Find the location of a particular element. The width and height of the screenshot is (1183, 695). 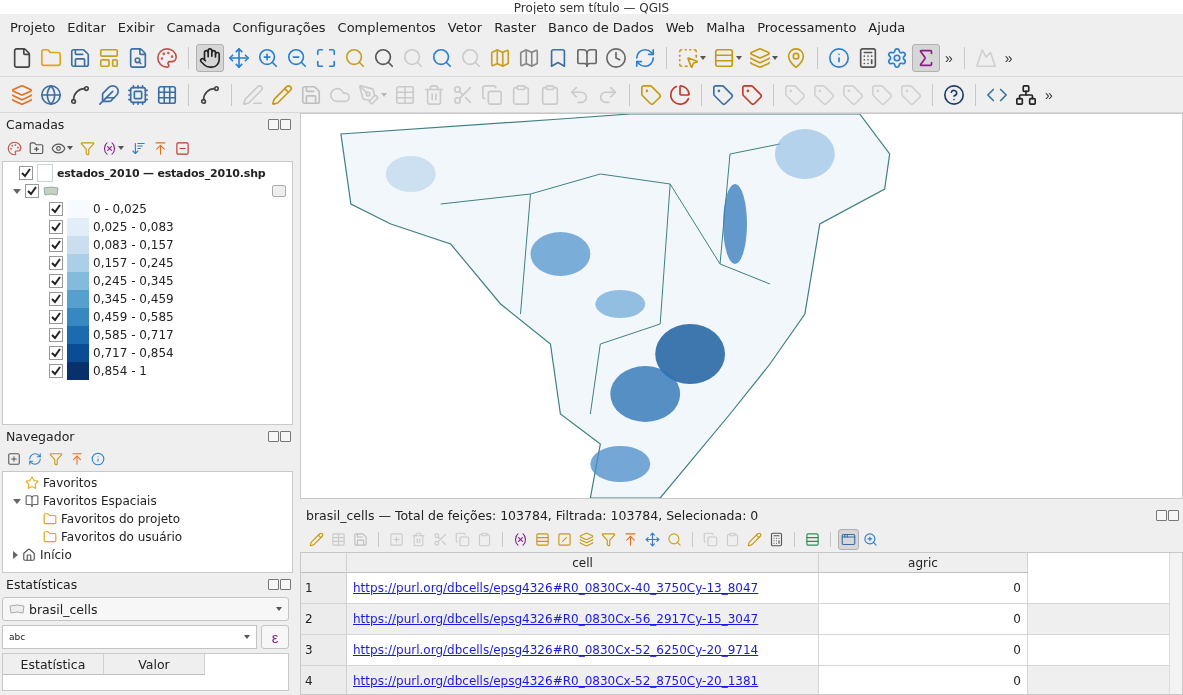

legend-label: 0,245 - 0,345 is located at coordinates (133, 281).